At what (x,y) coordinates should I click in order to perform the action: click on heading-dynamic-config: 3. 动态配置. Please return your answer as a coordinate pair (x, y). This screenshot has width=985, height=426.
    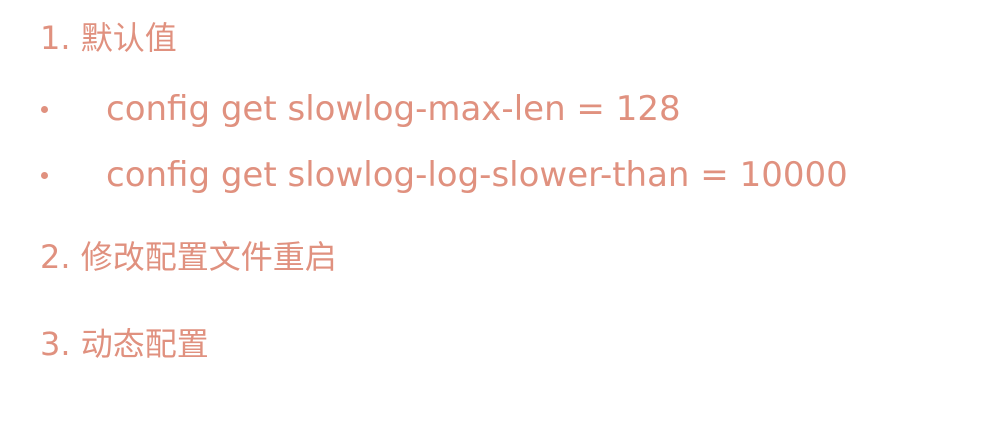
    Looking at the image, I should click on (124, 344).